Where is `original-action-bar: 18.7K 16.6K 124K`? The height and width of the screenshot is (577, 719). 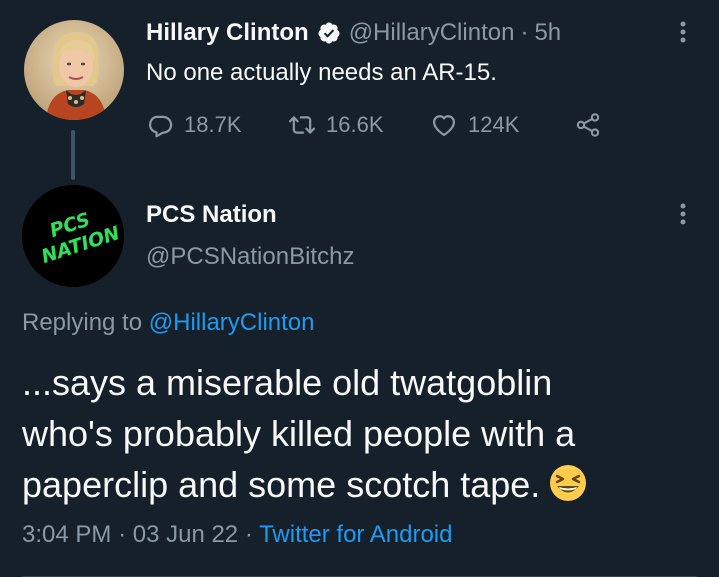 original-action-bar: 18.7K 16.6K 124K is located at coordinates (374, 125).